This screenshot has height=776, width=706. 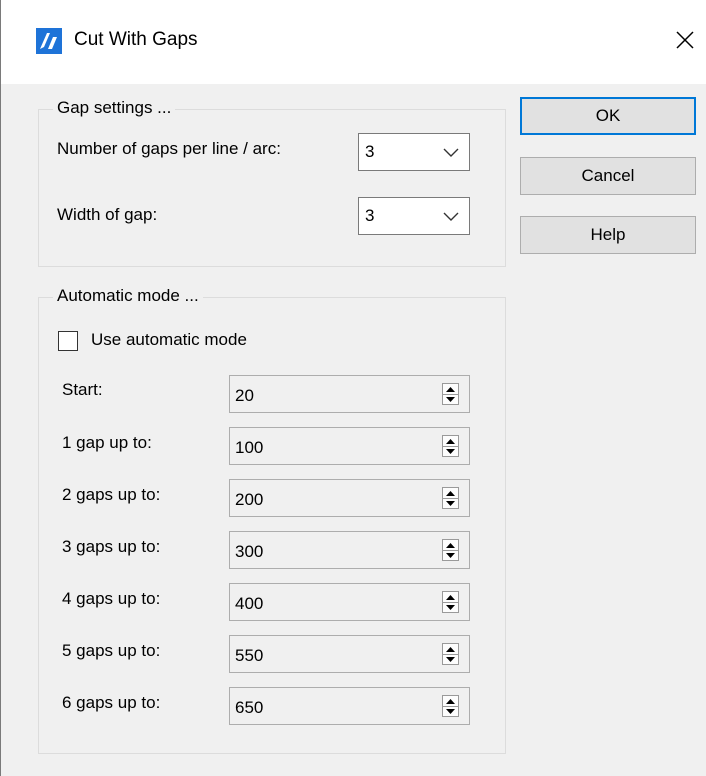 What do you see at coordinates (249, 603) in the screenshot?
I see `gap4-value: 400` at bounding box center [249, 603].